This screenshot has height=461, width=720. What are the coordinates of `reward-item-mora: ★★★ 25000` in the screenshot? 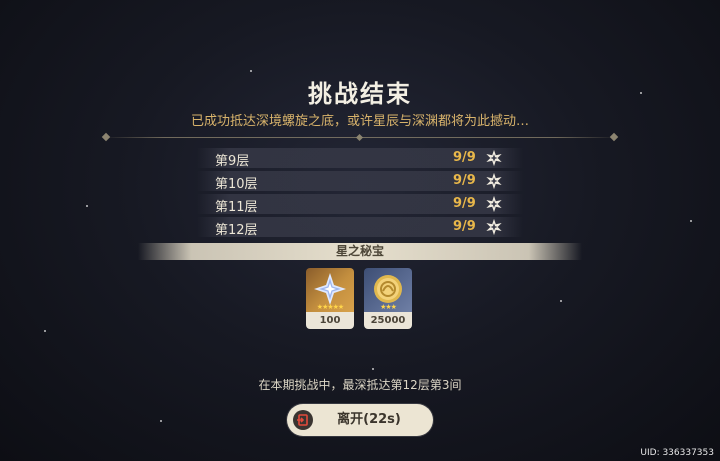 It's located at (388, 298).